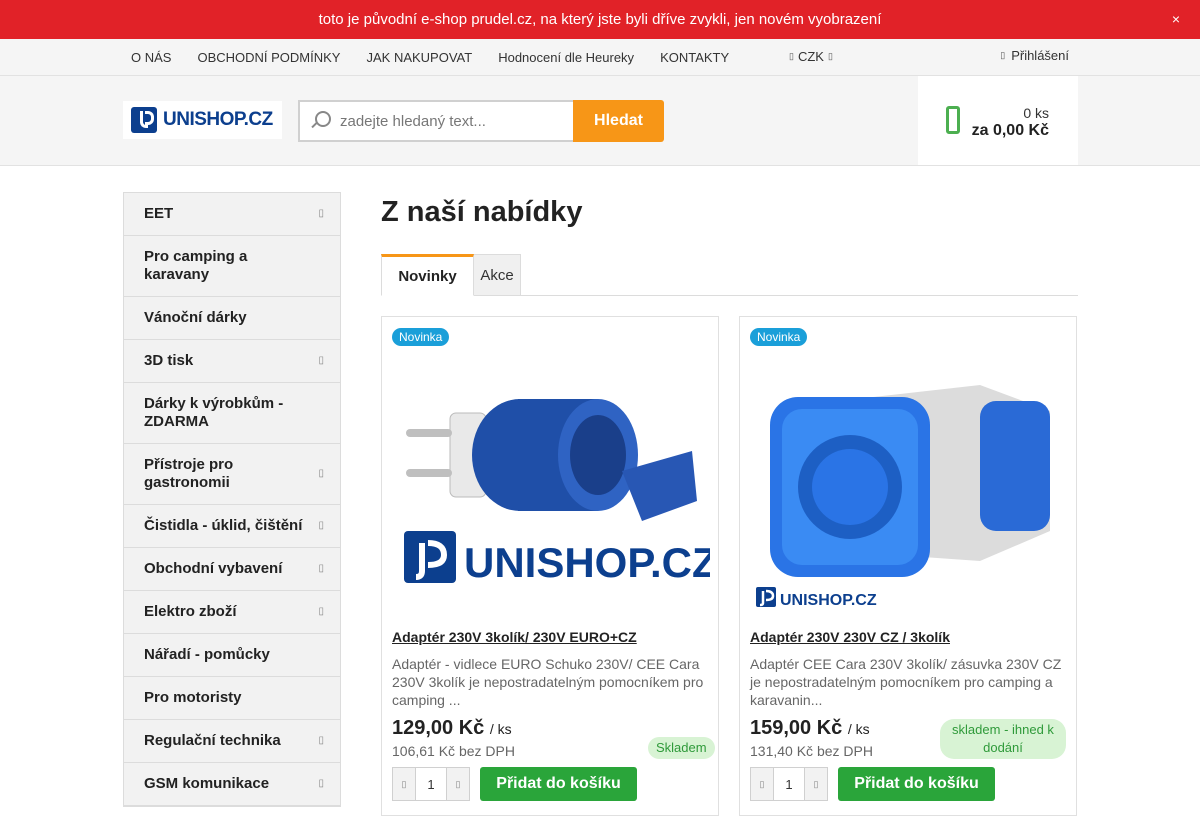 This screenshot has height=816, width=1200. Describe the element at coordinates (729, 275) in the screenshot. I see `offer-tabs: Novinky Akce` at that location.